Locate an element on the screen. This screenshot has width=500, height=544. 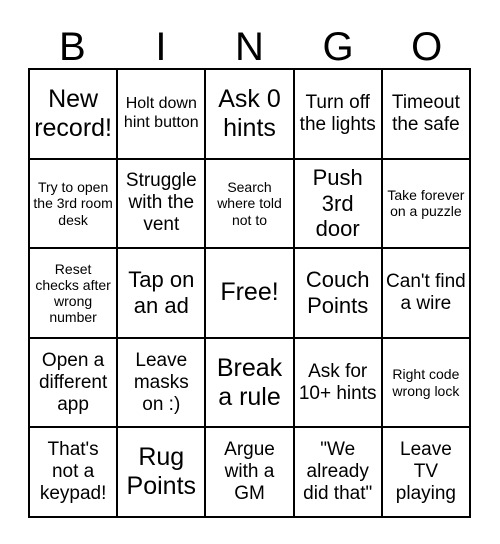
bingo-cell-label: Ask 0 hints is located at coordinates (249, 113).